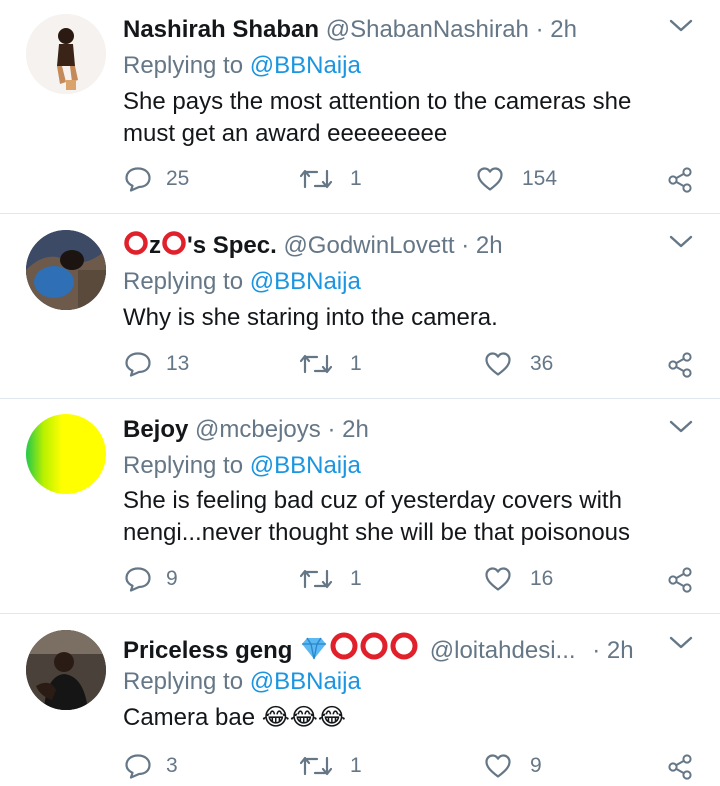 The height and width of the screenshot is (786, 720). What do you see at coordinates (314, 648) in the screenshot?
I see `diamond-emoji` at bounding box center [314, 648].